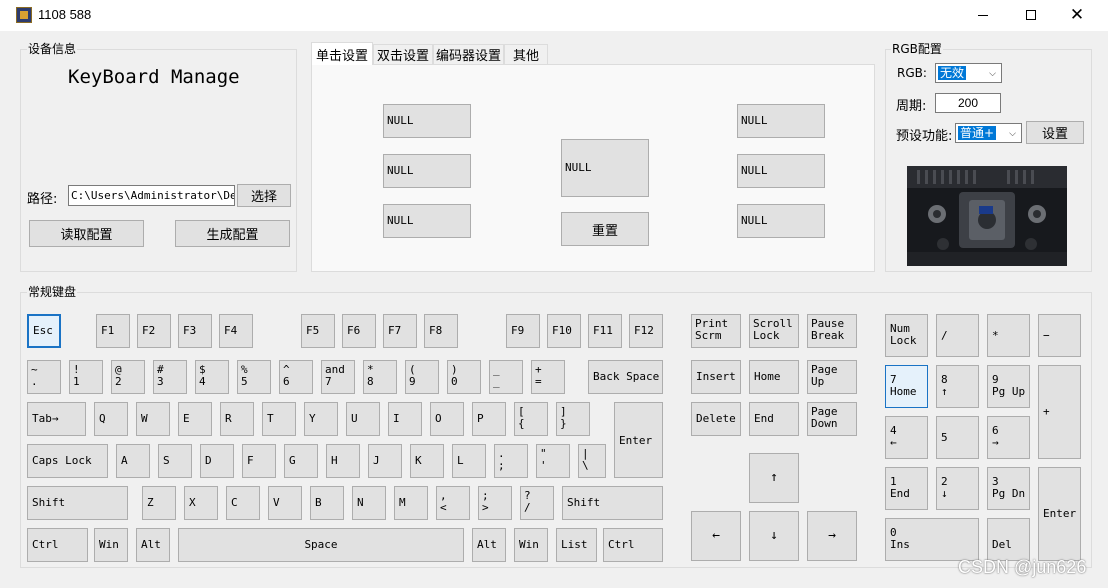  What do you see at coordinates (441, 331) in the screenshot?
I see `key-f8: F8` at bounding box center [441, 331].